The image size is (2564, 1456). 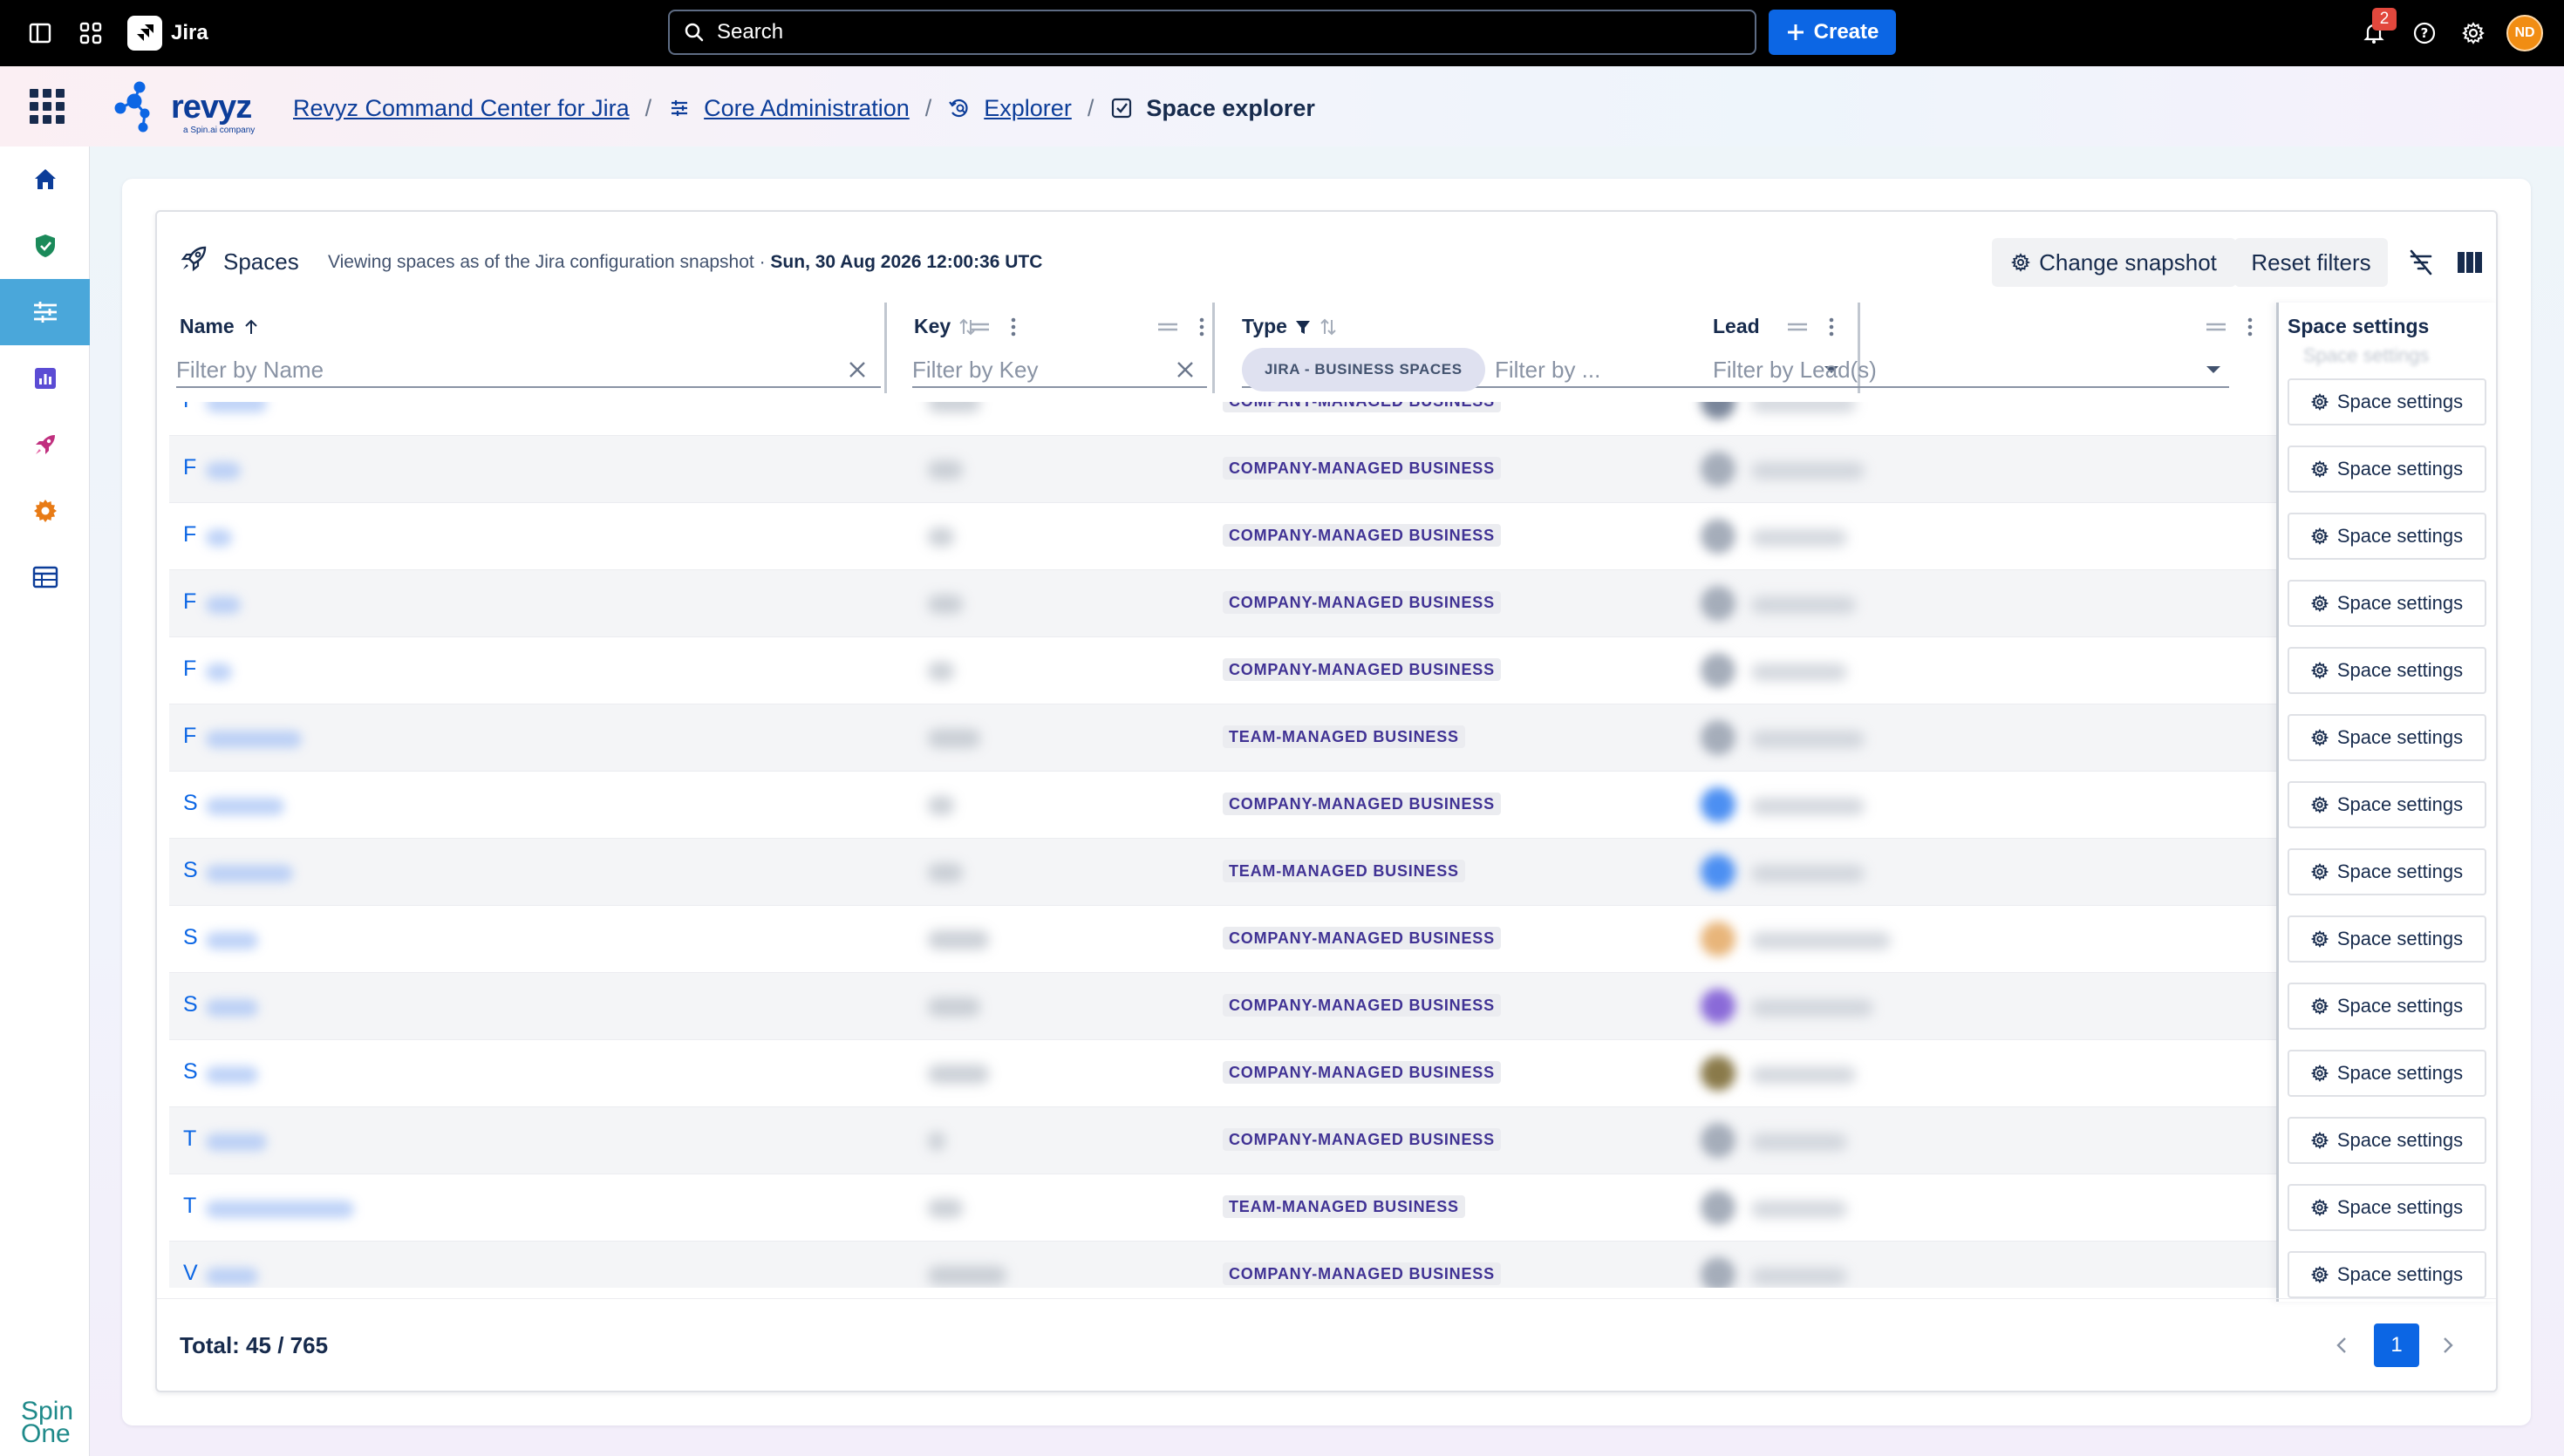 What do you see at coordinates (1290, 326) in the screenshot?
I see `column-title-type: Type` at bounding box center [1290, 326].